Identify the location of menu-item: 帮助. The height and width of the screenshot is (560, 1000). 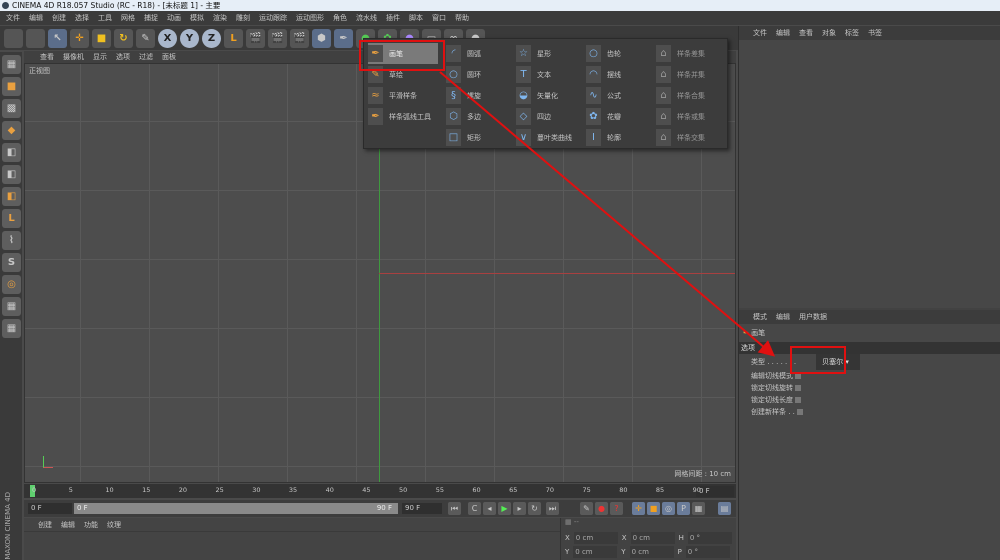
(462, 18).